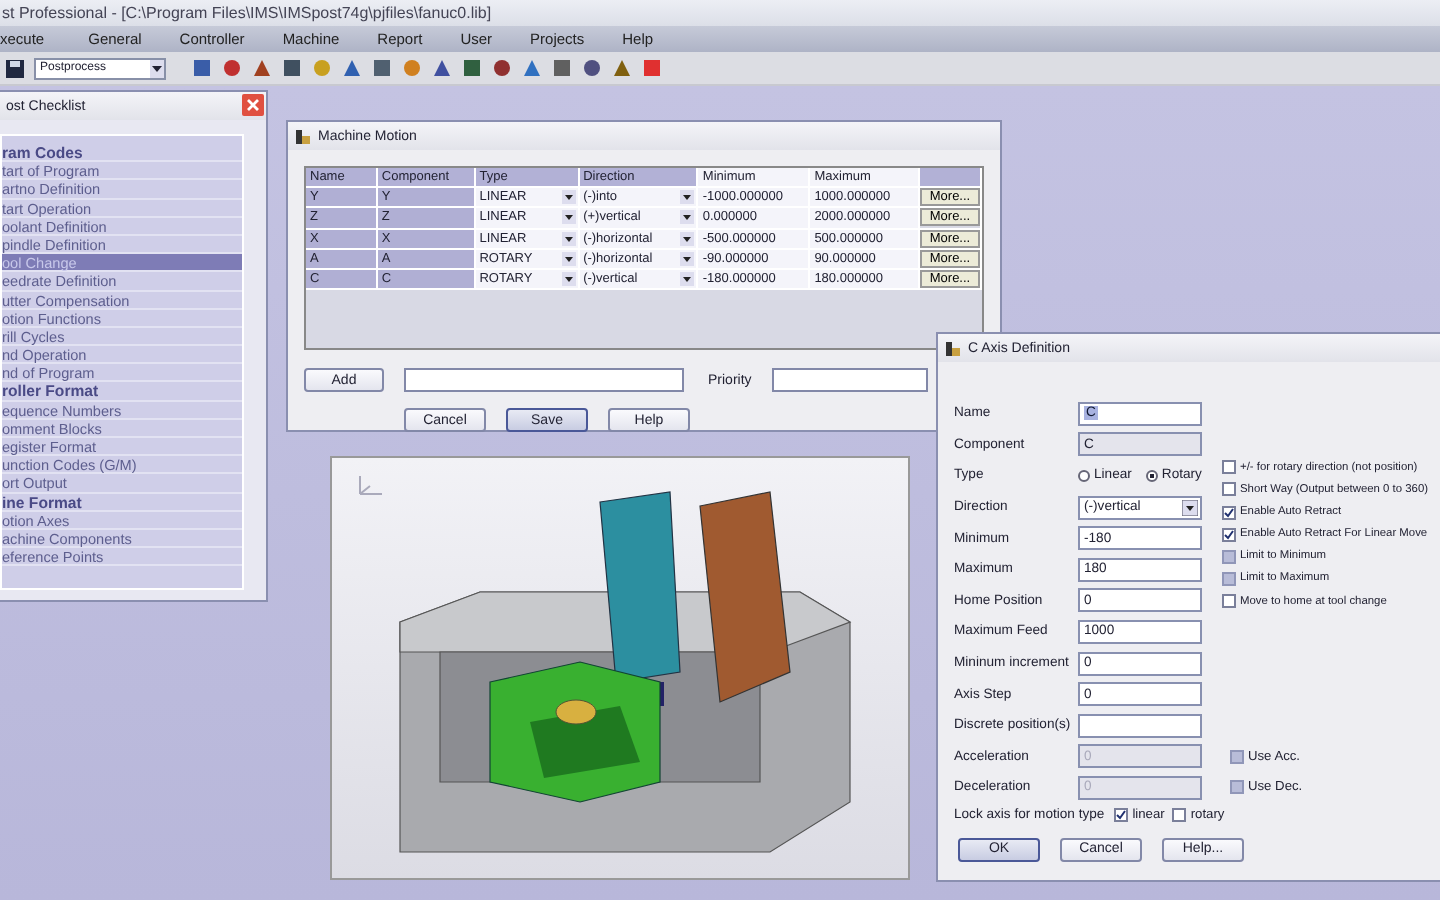 This screenshot has height=900, width=1440. I want to click on window-title: st Professional - [C:\Program Files\IMS\IMSpost74g\pjfiles\fanuc0.lib], so click(247, 13).